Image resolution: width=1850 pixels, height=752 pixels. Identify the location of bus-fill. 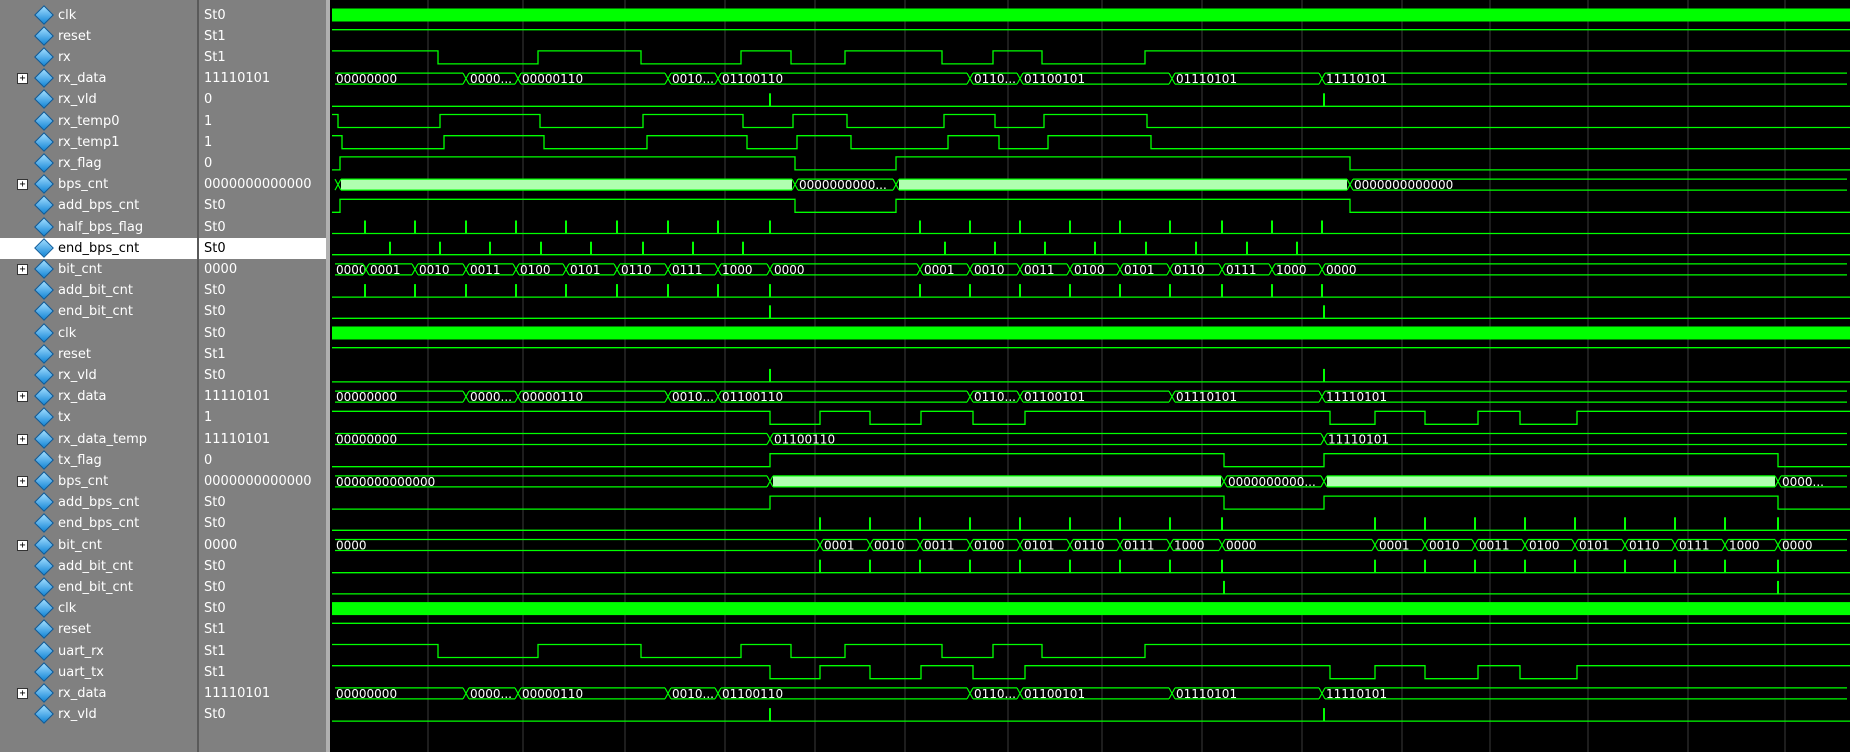
(566, 185).